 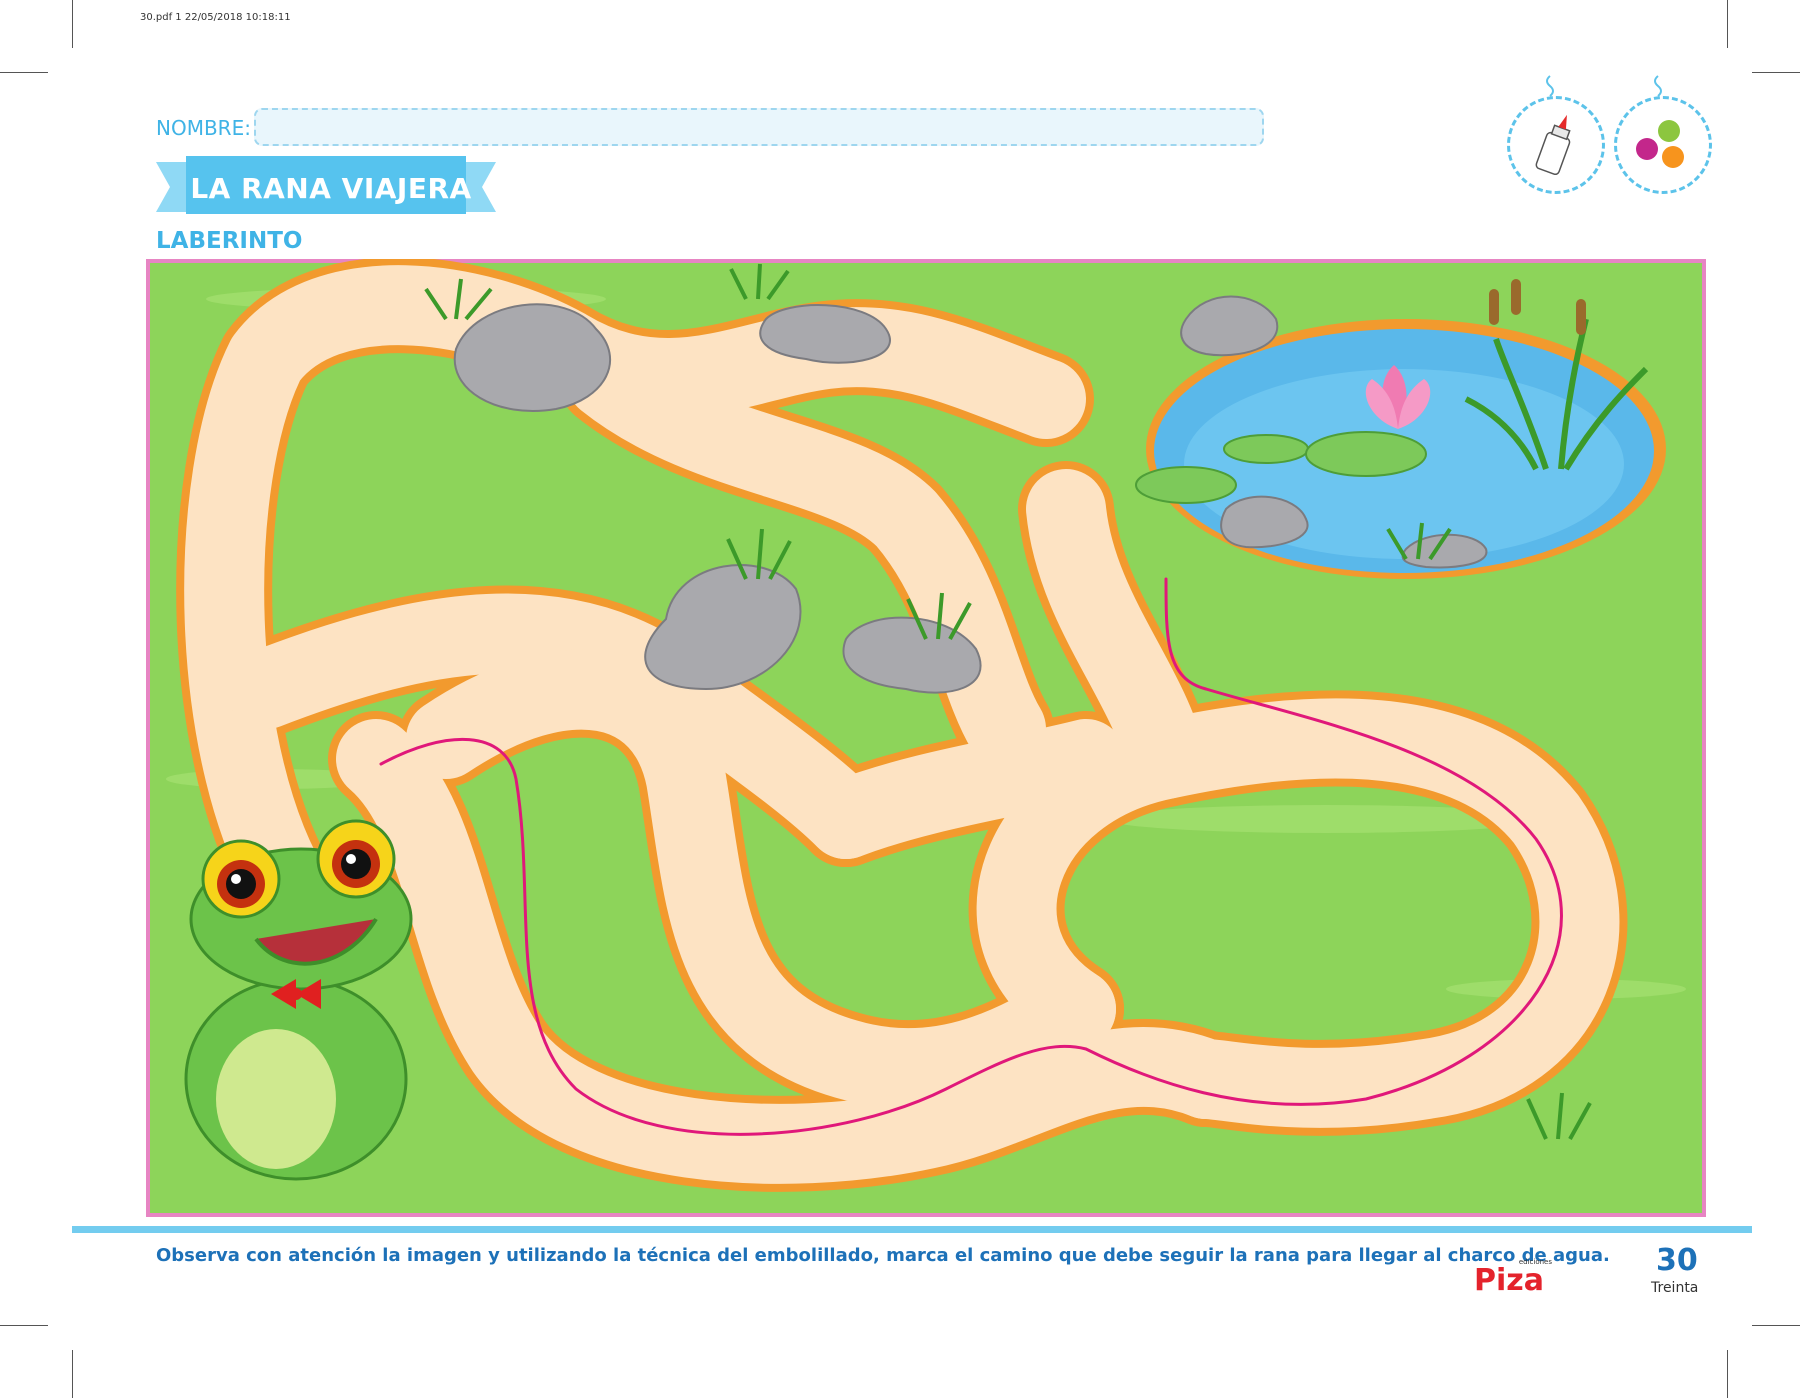 What do you see at coordinates (215, 17) in the screenshot?
I see `print-metadata: 30.pdf 1 22/05/2018 10:18:11` at bounding box center [215, 17].